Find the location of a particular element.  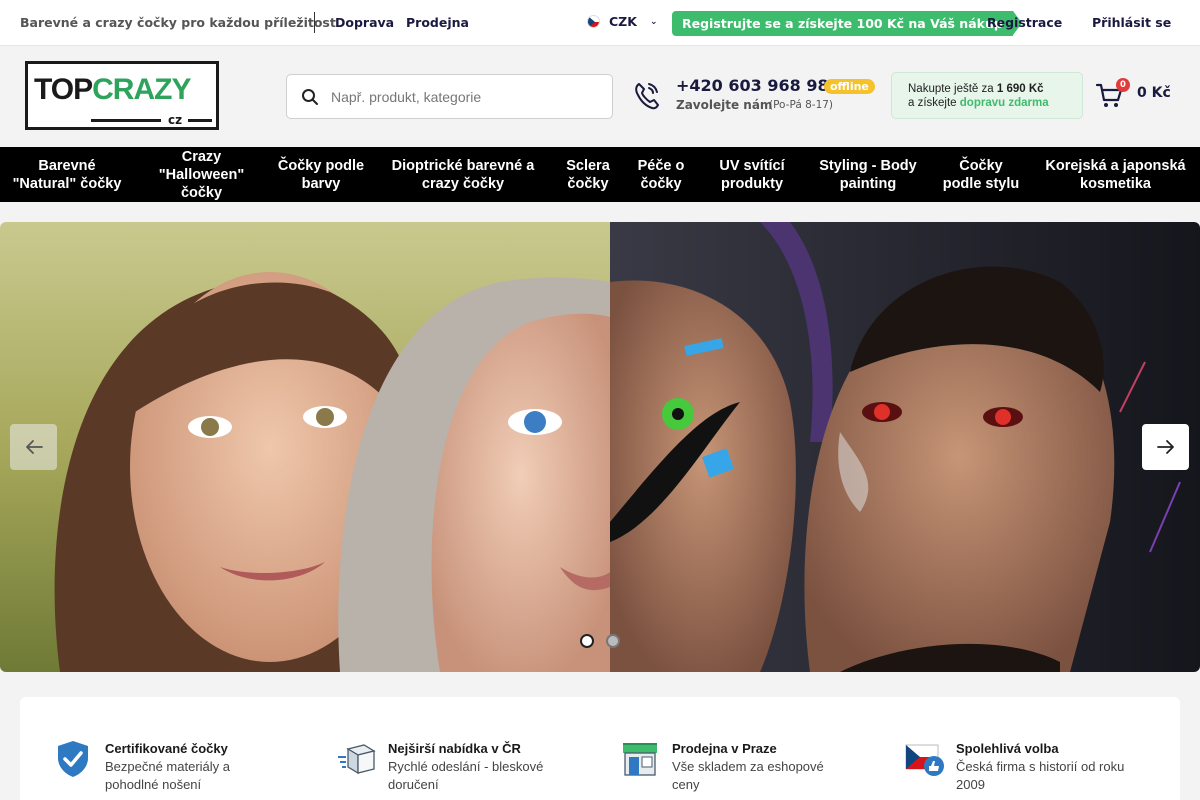

phone-number: +420 603 968 981 is located at coordinates (758, 85).